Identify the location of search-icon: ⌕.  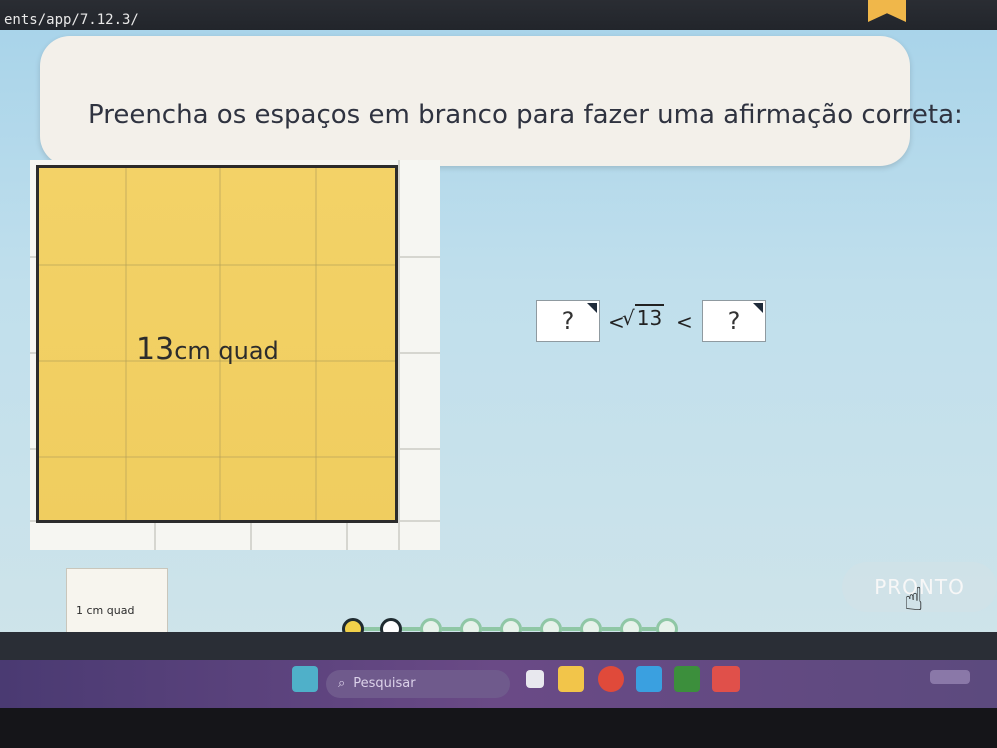
(342, 683).